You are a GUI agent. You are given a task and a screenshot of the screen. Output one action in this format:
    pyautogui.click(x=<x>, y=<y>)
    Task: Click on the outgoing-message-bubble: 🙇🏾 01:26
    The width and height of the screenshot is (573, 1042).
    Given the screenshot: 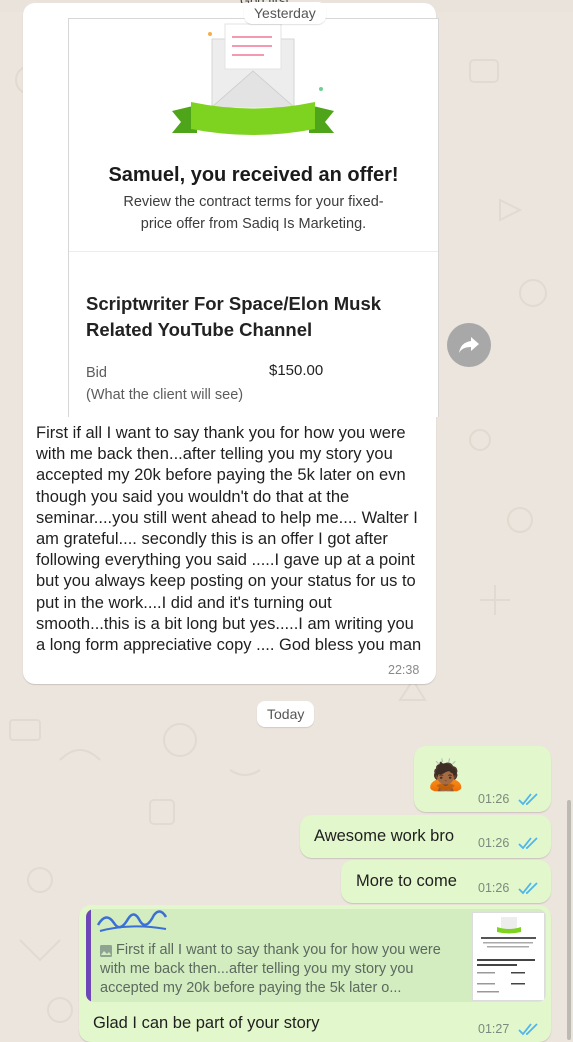 What is the action you would take?
    pyautogui.click(x=482, y=779)
    